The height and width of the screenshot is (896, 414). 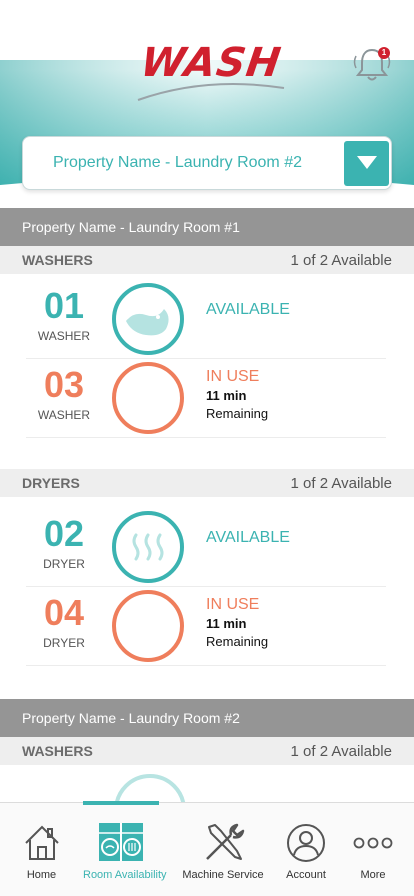 I want to click on tab-room-availability: Room Availability, so click(x=125, y=849).